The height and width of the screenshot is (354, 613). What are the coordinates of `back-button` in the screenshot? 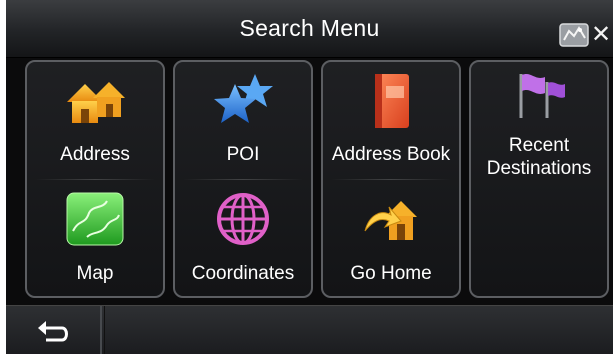 It's located at (54, 330).